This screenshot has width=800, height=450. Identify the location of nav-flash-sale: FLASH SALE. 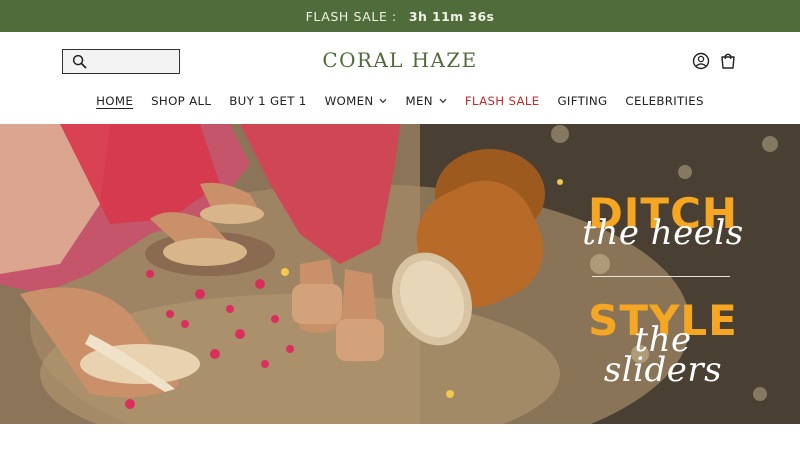
(502, 101).